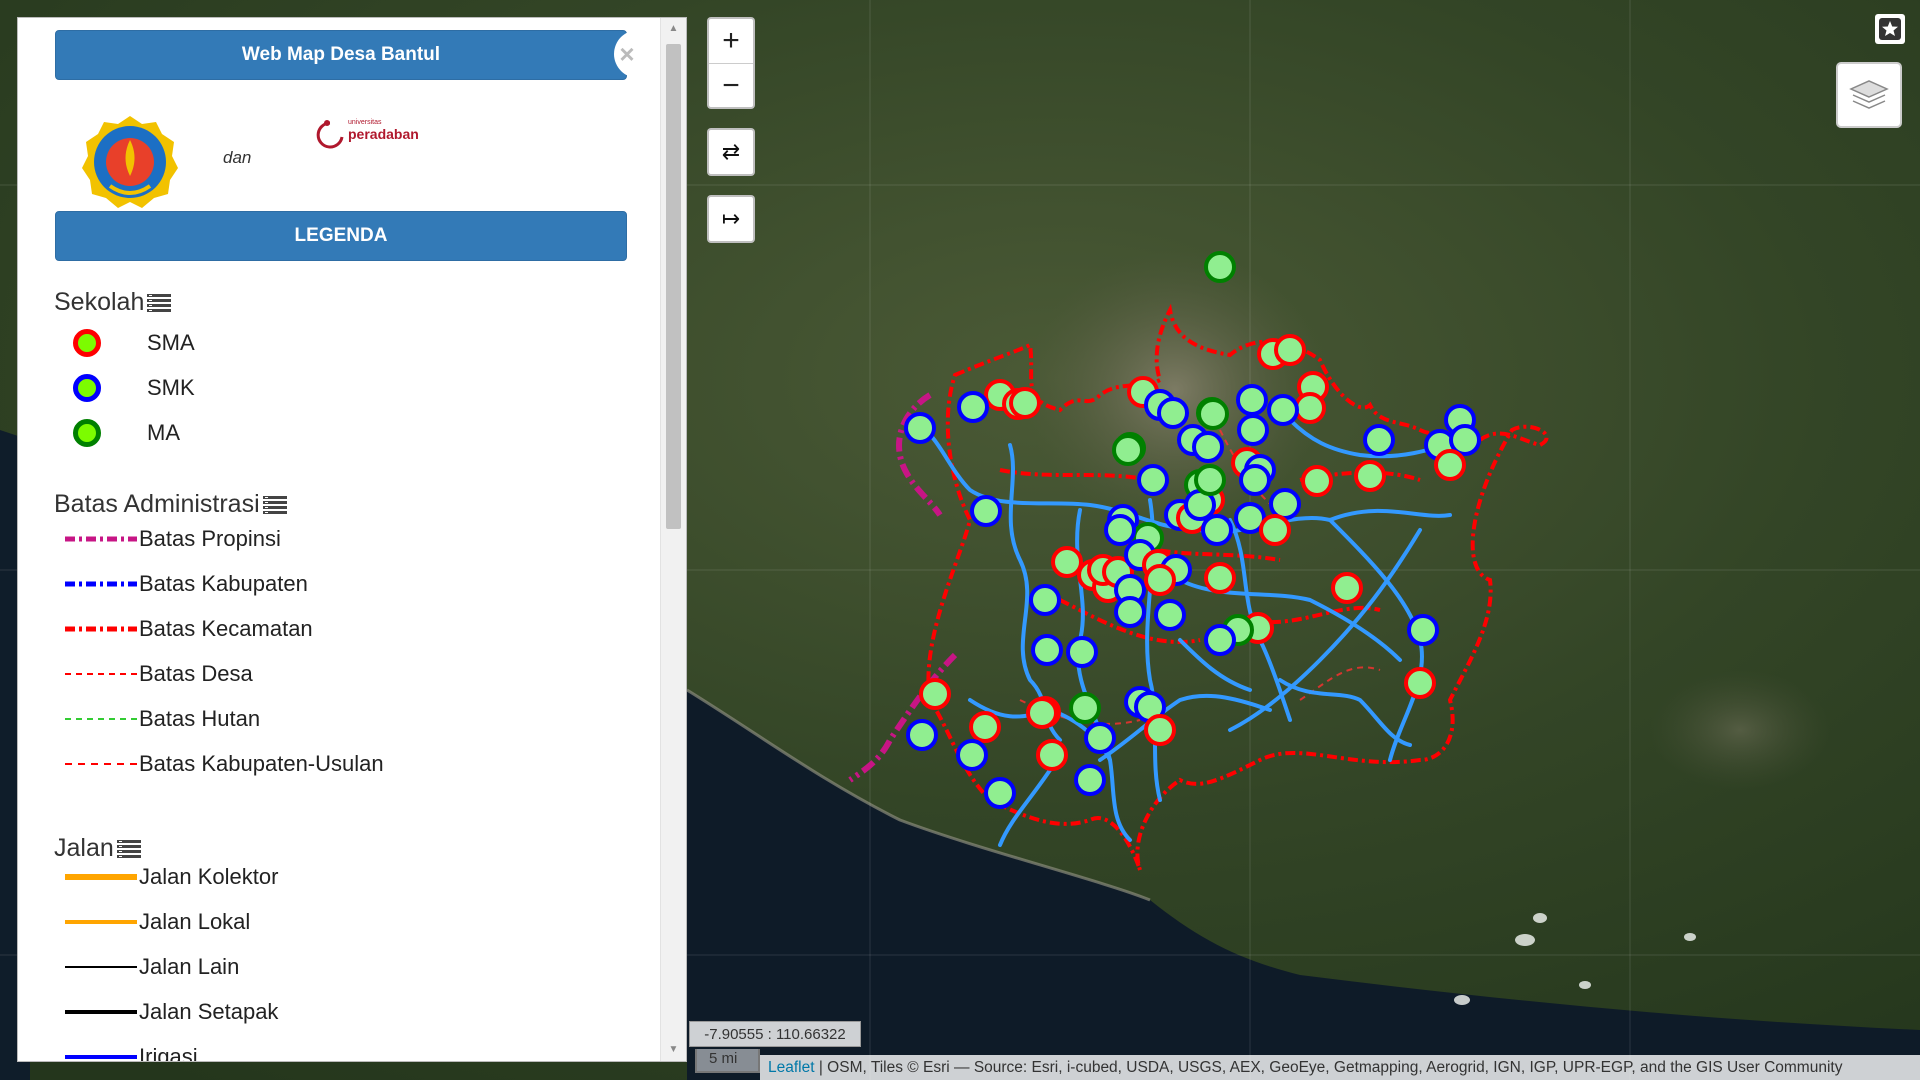 This screenshot has height=1080, width=1920. I want to click on bookmark-star-button, so click(1890, 29).